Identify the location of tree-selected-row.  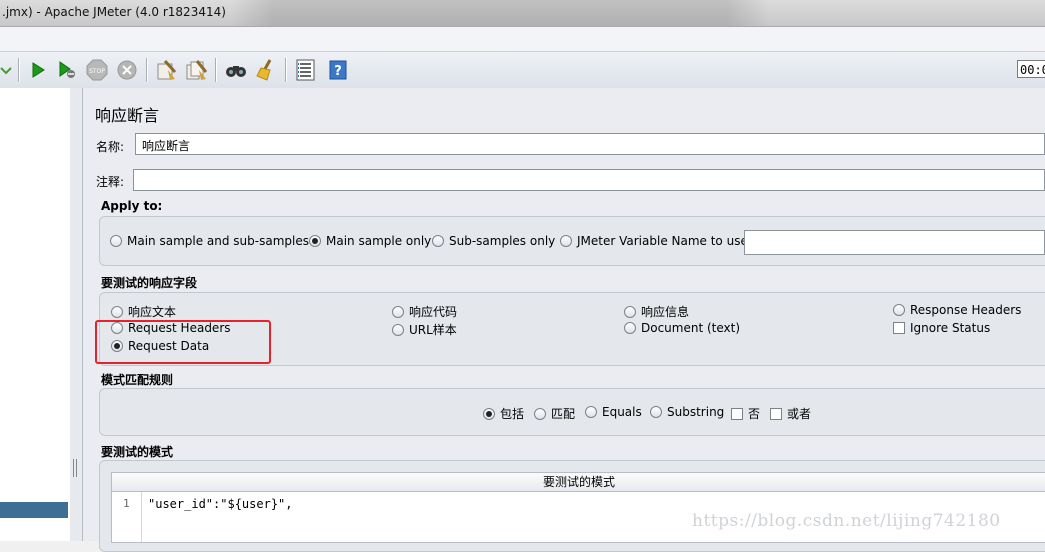
(34, 510).